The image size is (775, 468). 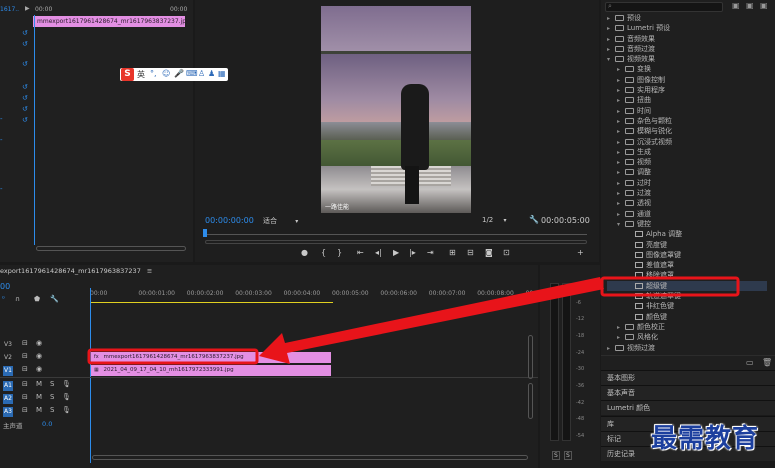 What do you see at coordinates (687, 90) in the screenshot?
I see `effects-folder: ▸ 实用程序` at bounding box center [687, 90].